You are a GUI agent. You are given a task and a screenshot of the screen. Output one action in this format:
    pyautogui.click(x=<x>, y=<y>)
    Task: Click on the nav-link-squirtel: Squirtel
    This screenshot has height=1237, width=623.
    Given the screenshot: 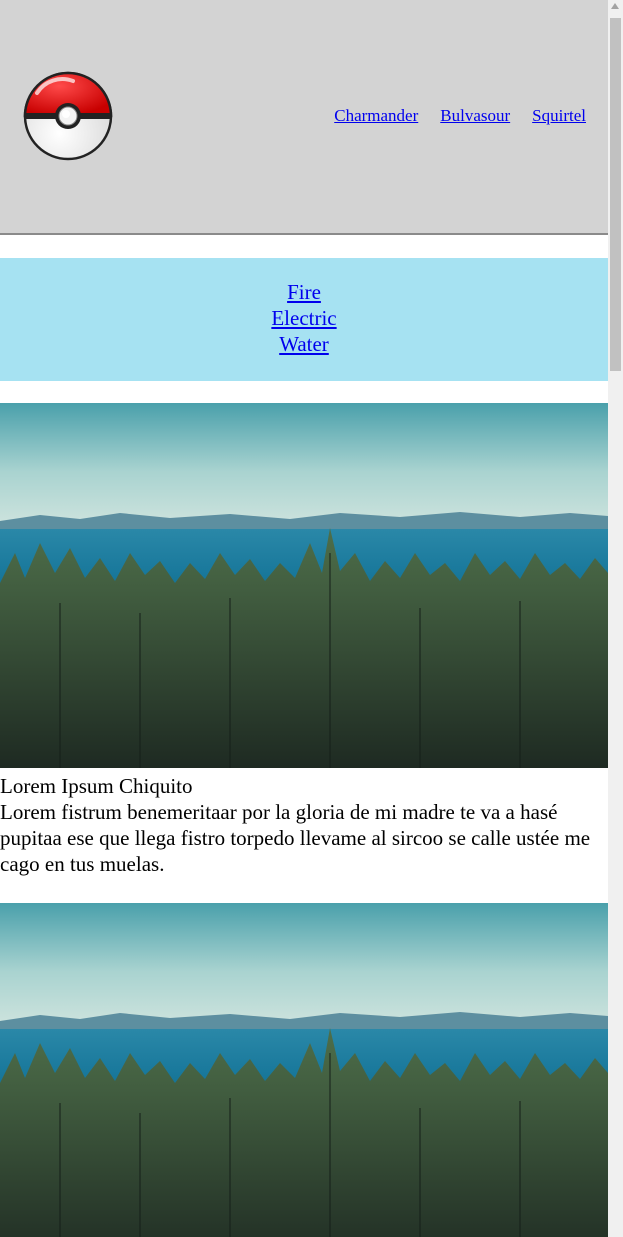 What is the action you would take?
    pyautogui.click(x=559, y=116)
    